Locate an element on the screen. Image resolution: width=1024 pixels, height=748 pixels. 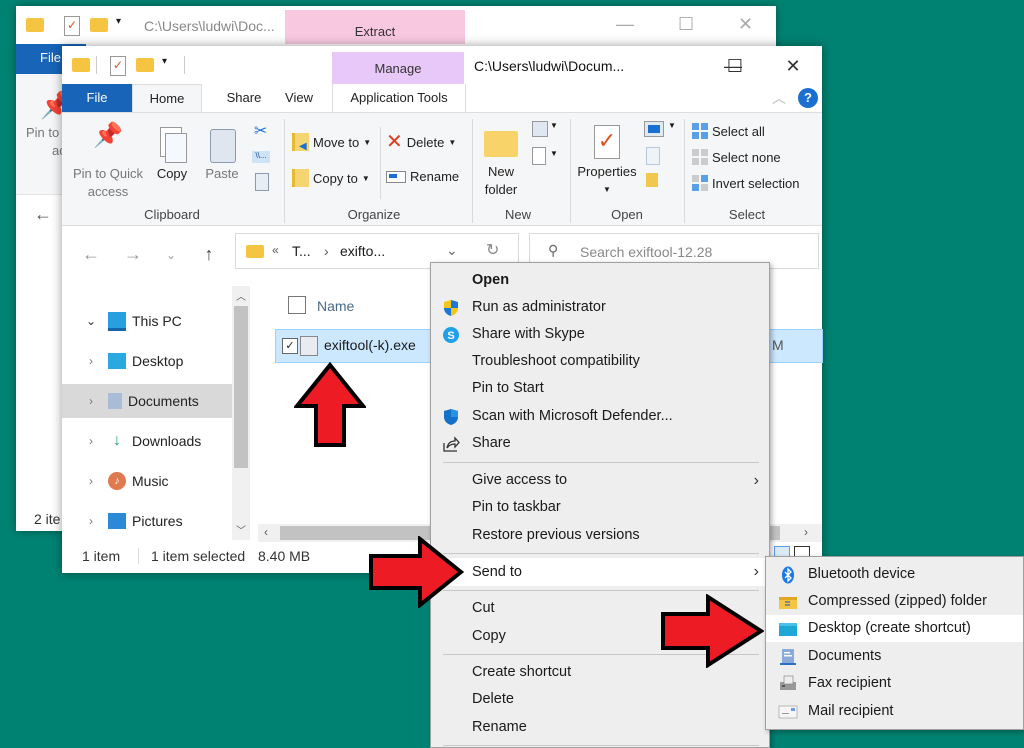
download-icon: ↓ is located at coordinates (117, 440).